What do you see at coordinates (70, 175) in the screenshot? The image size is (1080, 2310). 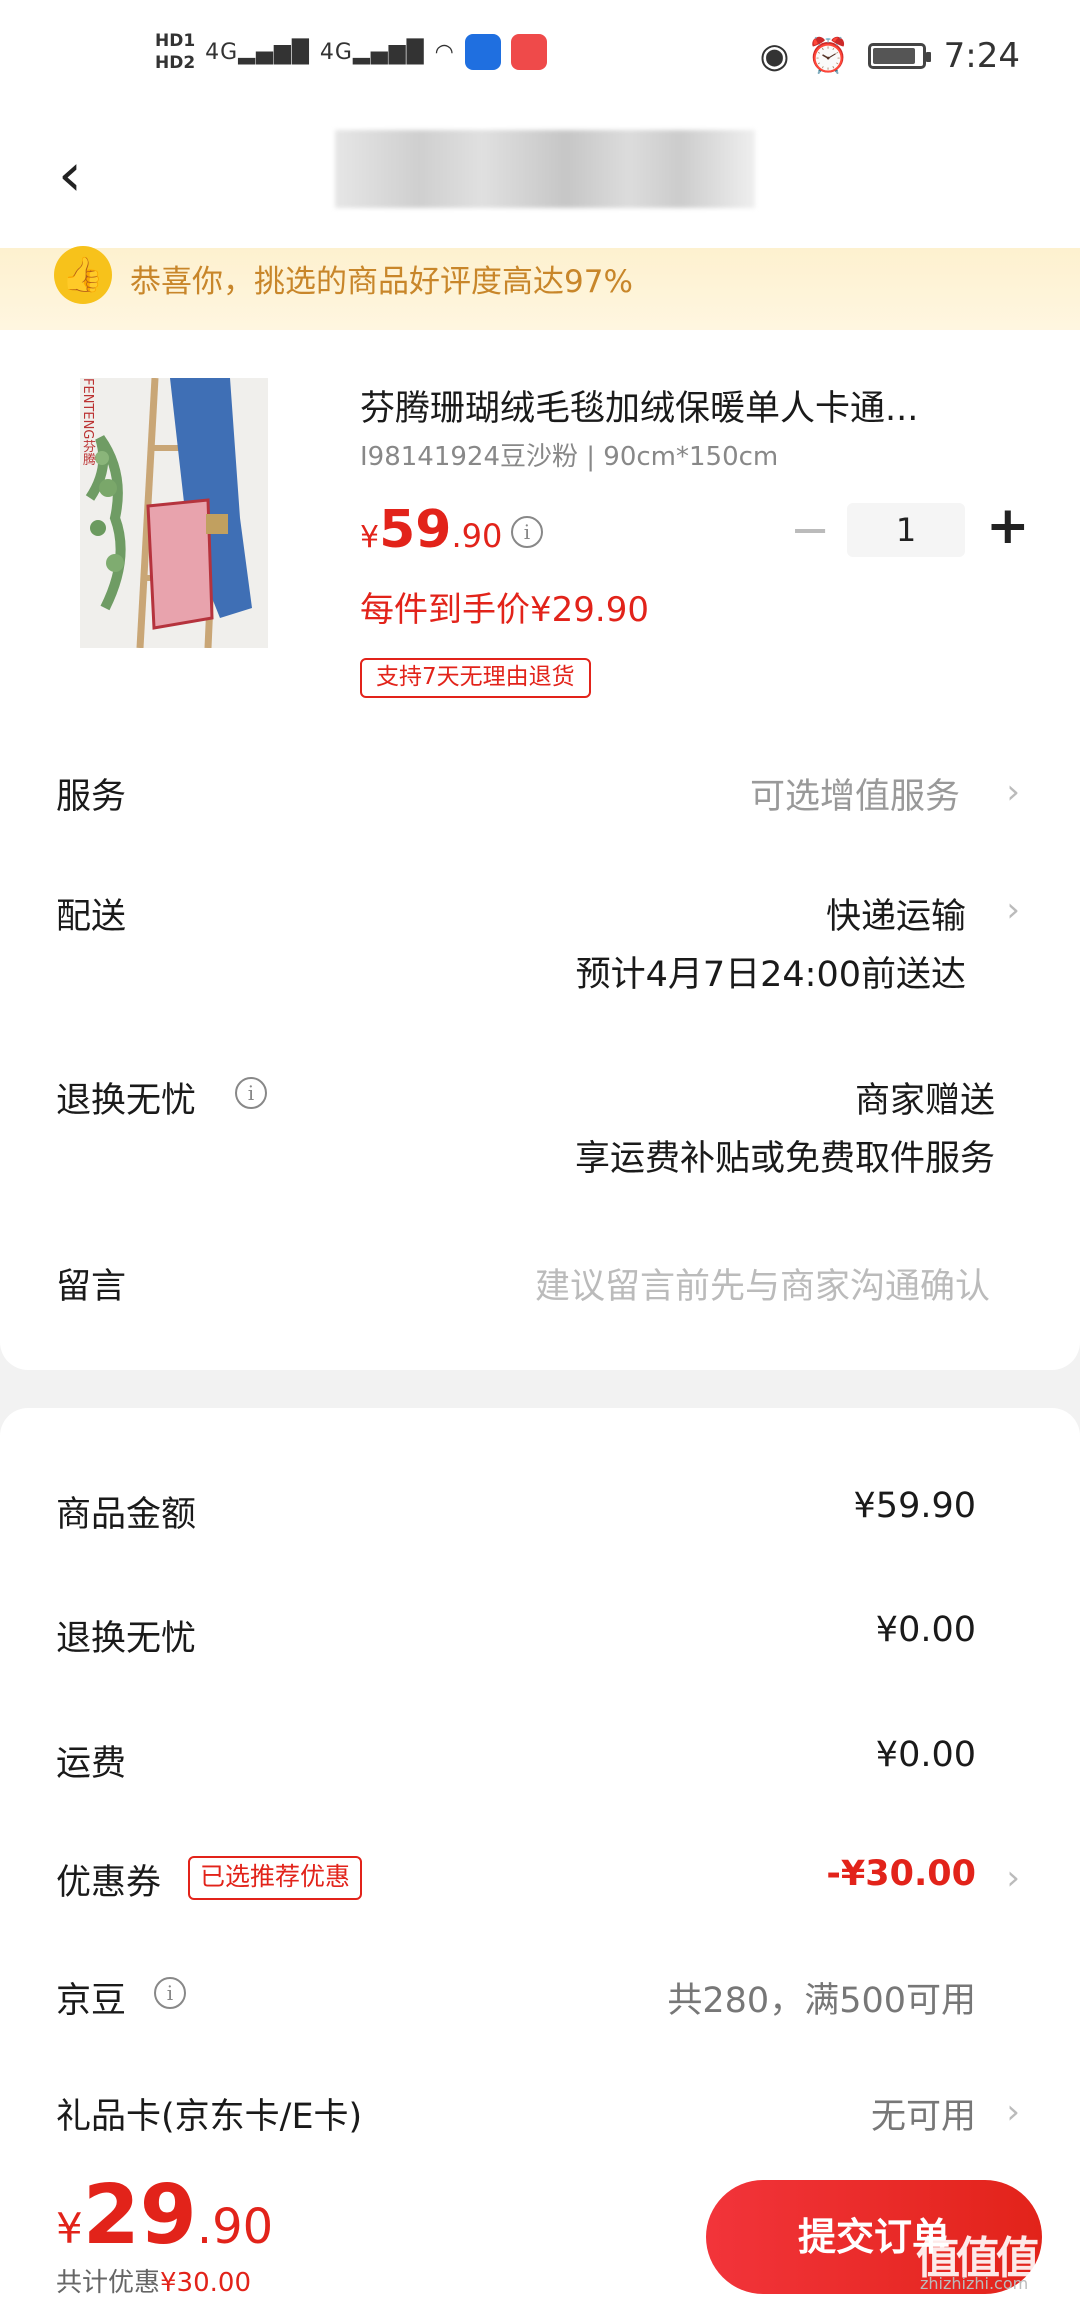 I see `chevron-left-icon: ‹` at bounding box center [70, 175].